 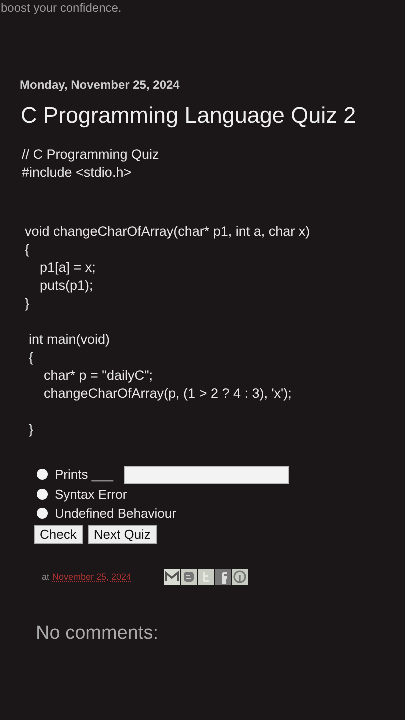 I want to click on code-line: p1[a] = x;, so click(x=68, y=267).